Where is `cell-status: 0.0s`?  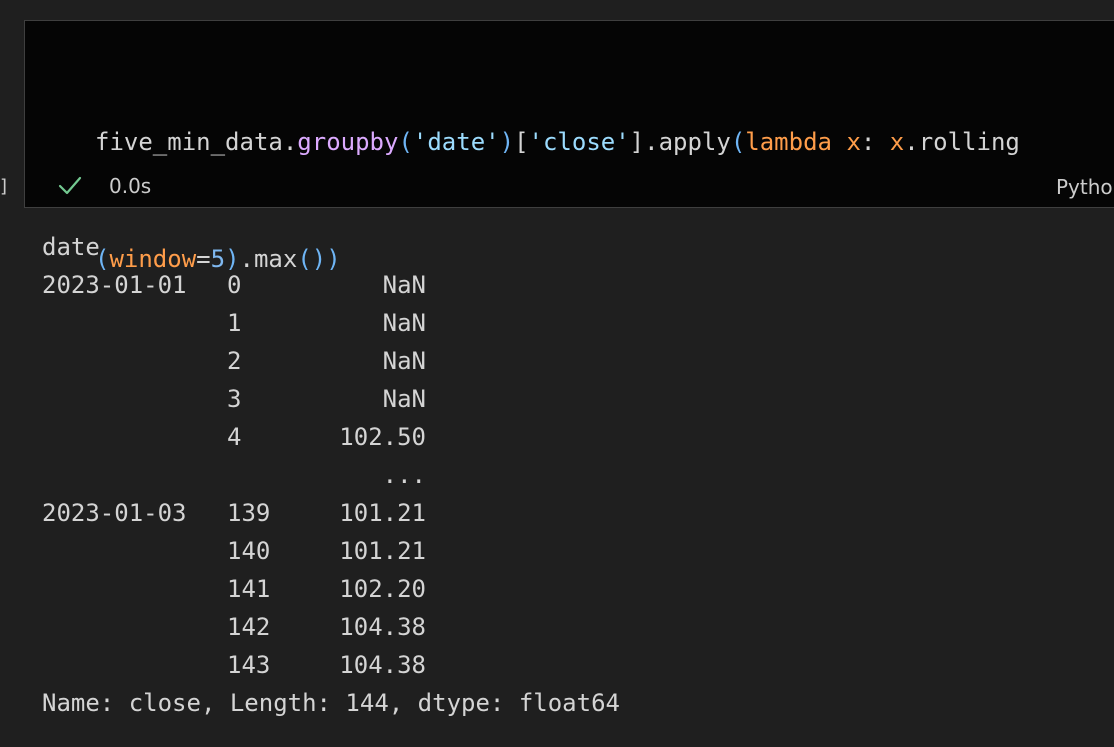 cell-status: 0.0s is located at coordinates (104, 186).